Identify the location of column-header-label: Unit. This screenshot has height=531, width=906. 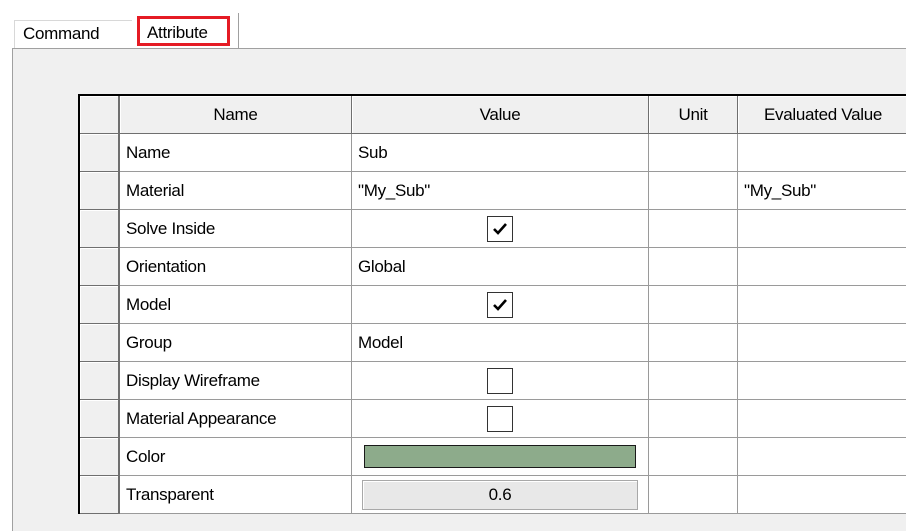
(693, 114).